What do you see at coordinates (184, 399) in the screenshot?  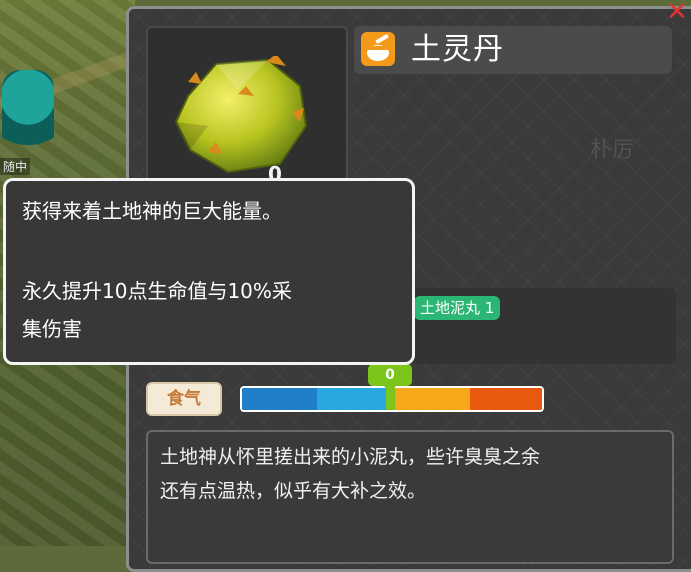 I see `food-qi-label: 食气` at bounding box center [184, 399].